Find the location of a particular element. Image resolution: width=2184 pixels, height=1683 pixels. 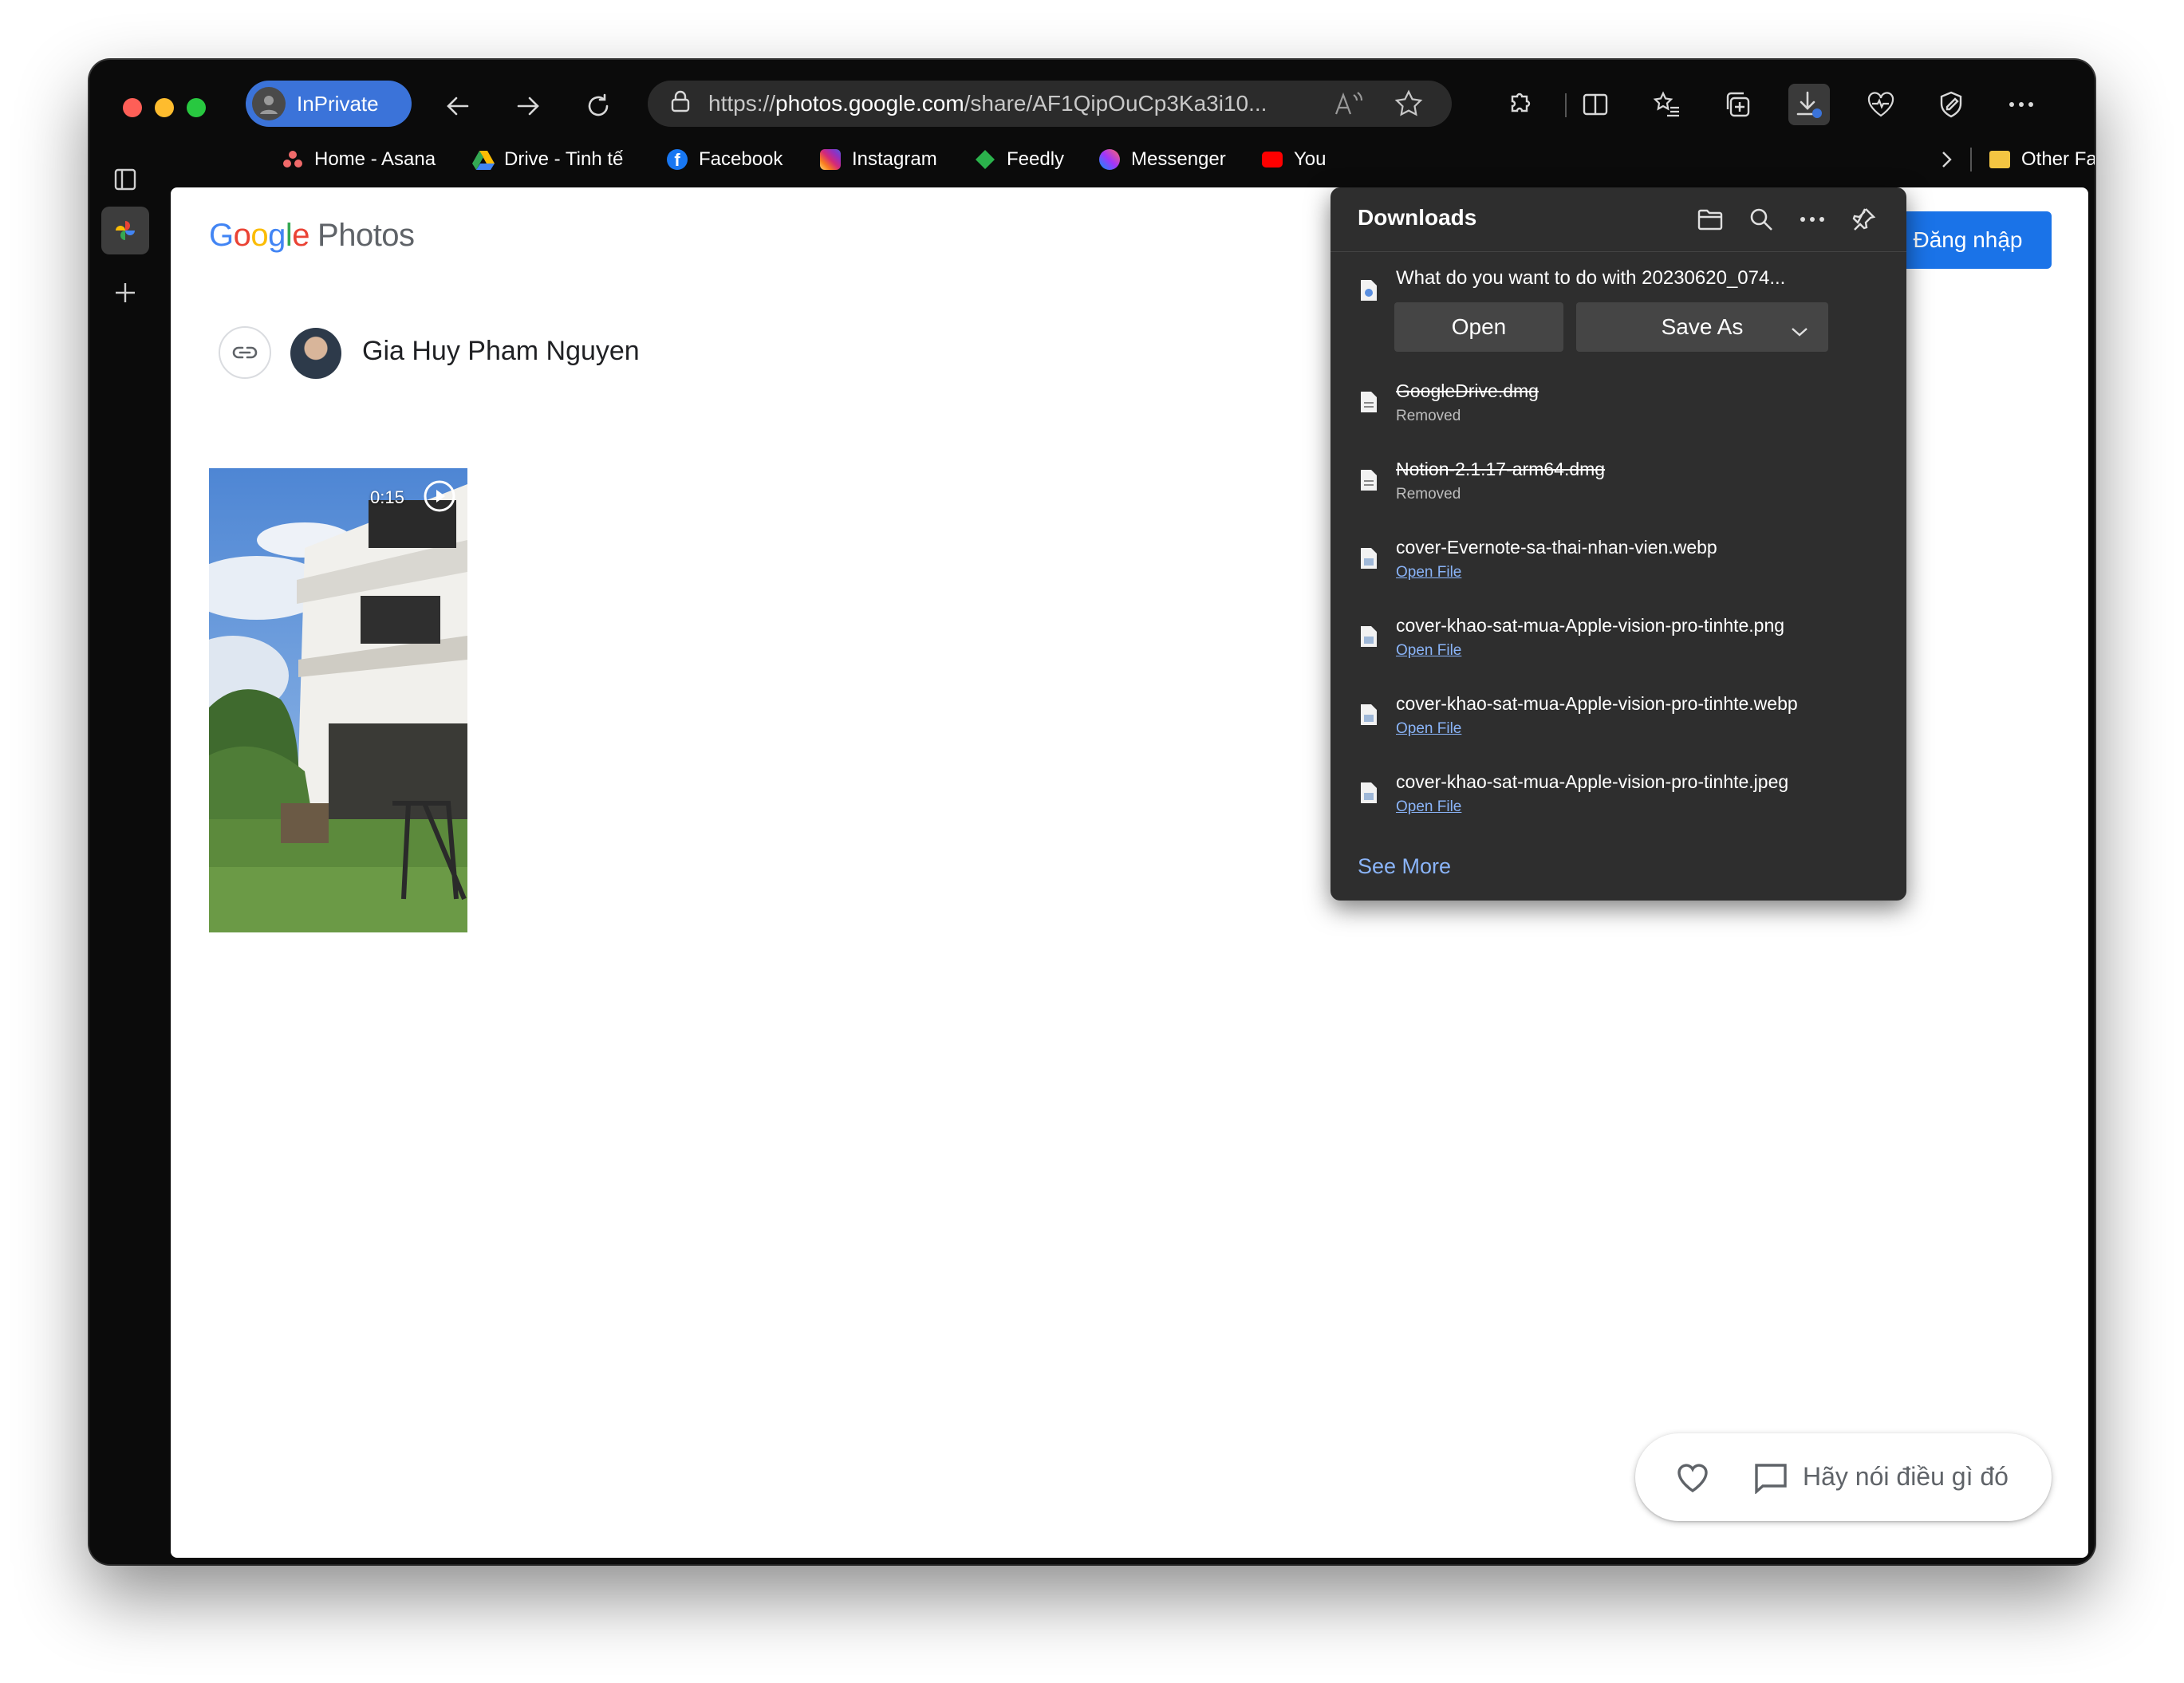

back-icon is located at coordinates (458, 106).